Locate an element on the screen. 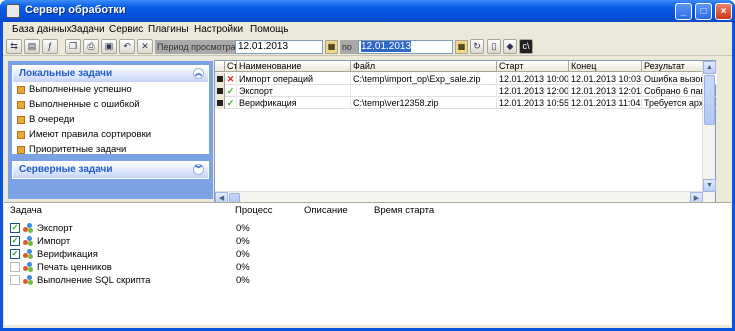  task-row: Печать ценников 0% is located at coordinates (310, 267).